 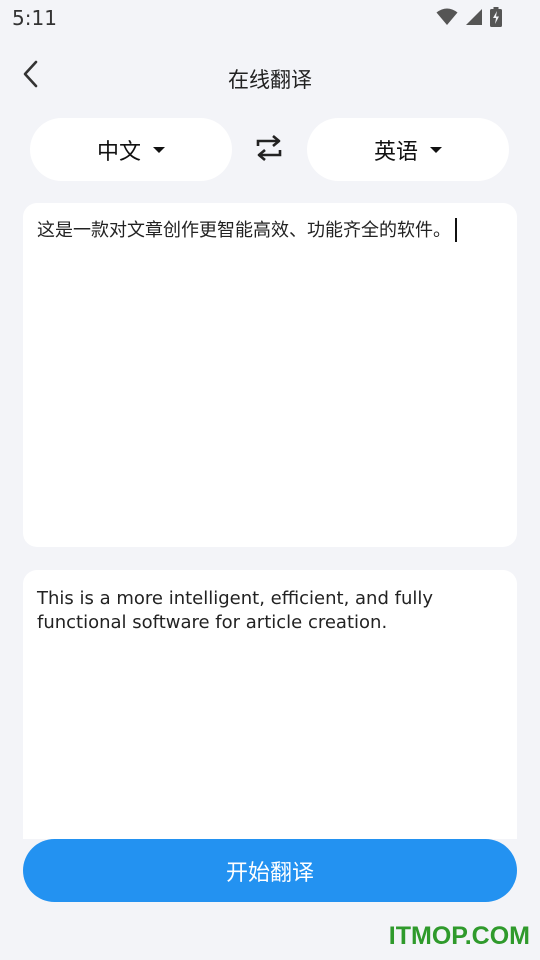 What do you see at coordinates (270, 19) in the screenshot?
I see `status-bar: 5:11` at bounding box center [270, 19].